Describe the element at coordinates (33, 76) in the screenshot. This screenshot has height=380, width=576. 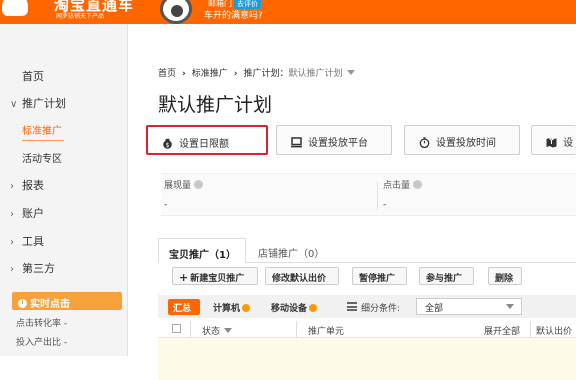
I see `sidebar-item-label: 首页` at that location.